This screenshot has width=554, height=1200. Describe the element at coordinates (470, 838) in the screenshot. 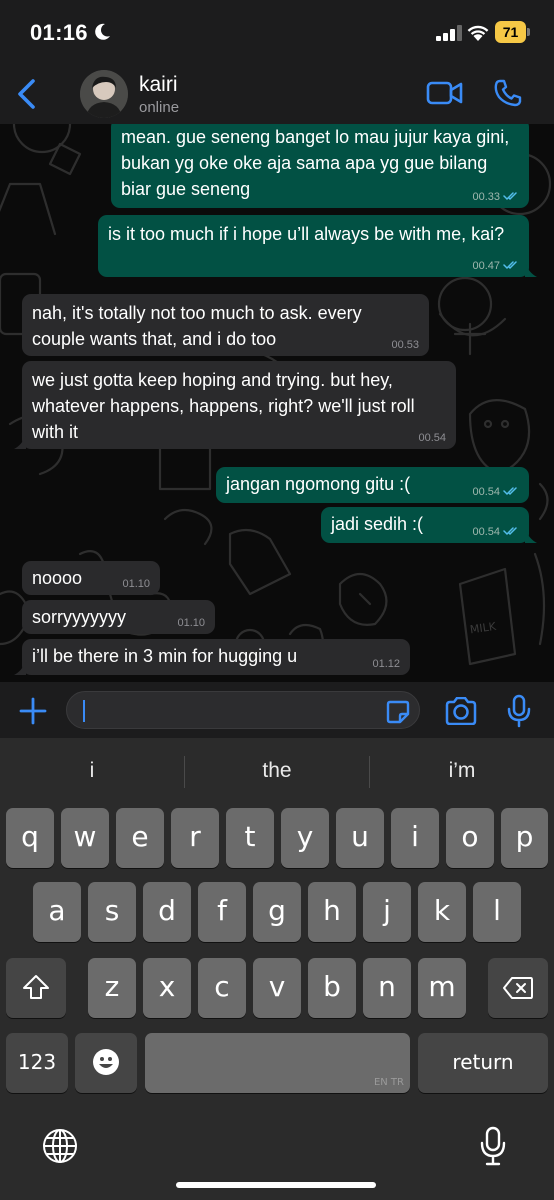

I see `key-o: o` at that location.